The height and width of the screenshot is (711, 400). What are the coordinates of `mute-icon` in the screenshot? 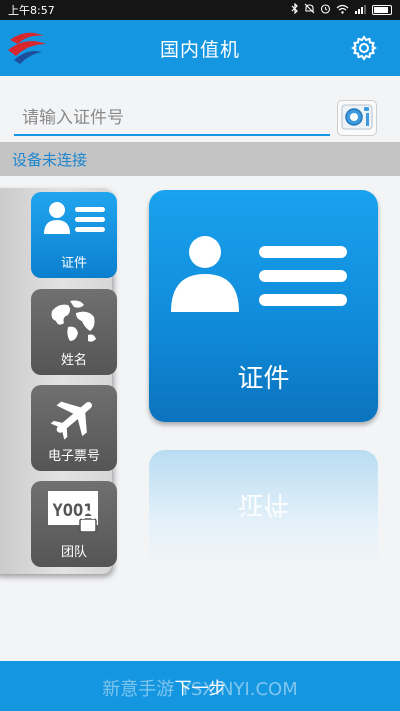 It's located at (309, 10).